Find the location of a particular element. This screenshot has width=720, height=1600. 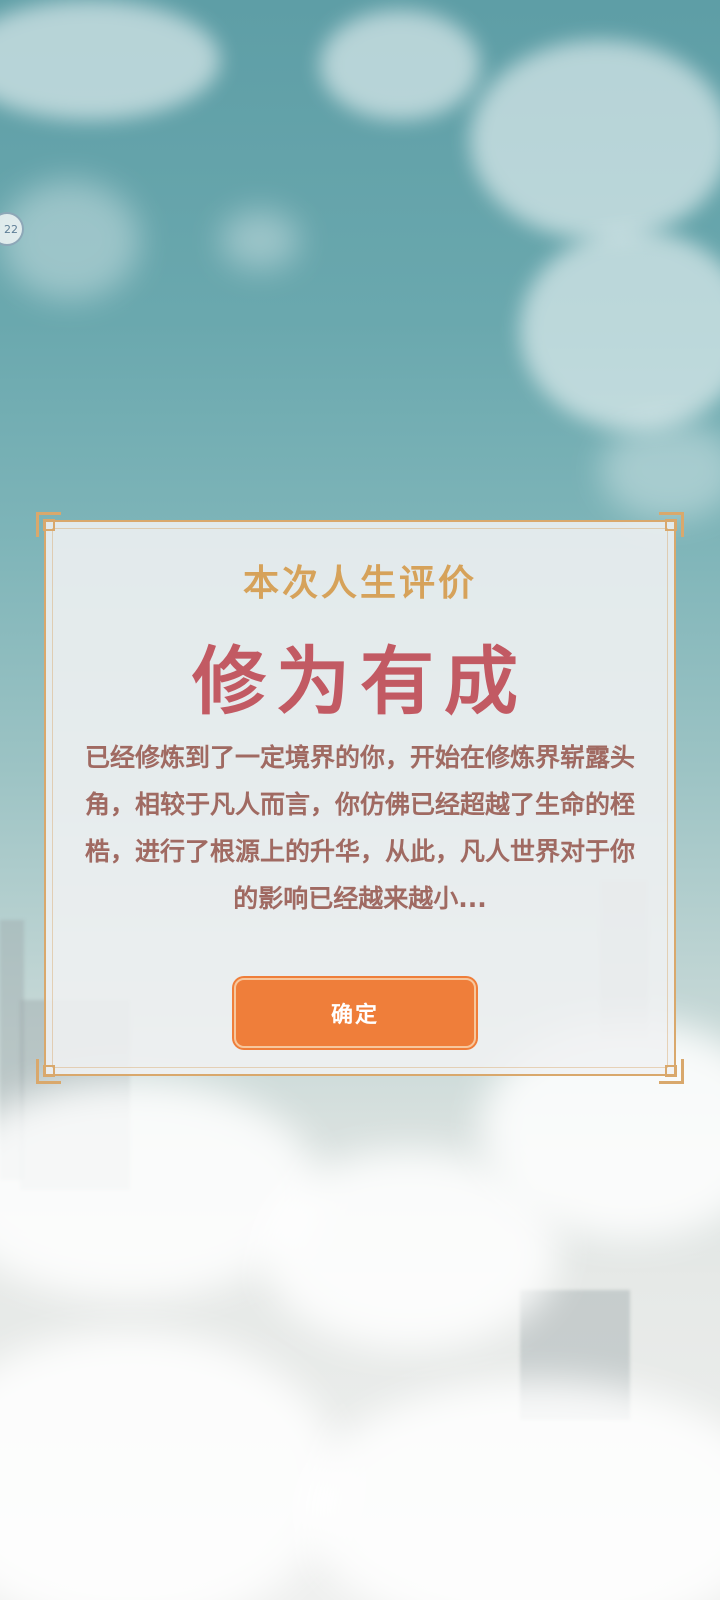

dialog-subtitle: 本次人生评价 is located at coordinates (359, 583).